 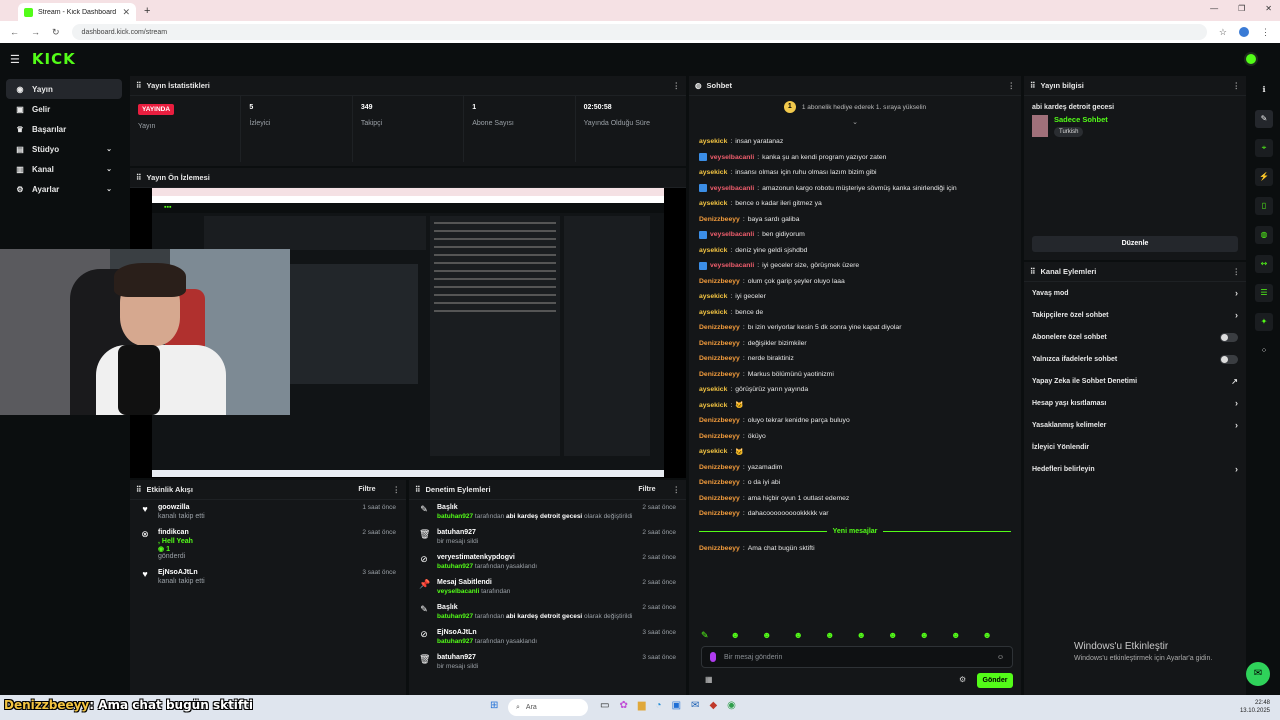 What do you see at coordinates (639, 32) in the screenshot?
I see `url-field: dashboard.kick.com/stream` at bounding box center [639, 32].